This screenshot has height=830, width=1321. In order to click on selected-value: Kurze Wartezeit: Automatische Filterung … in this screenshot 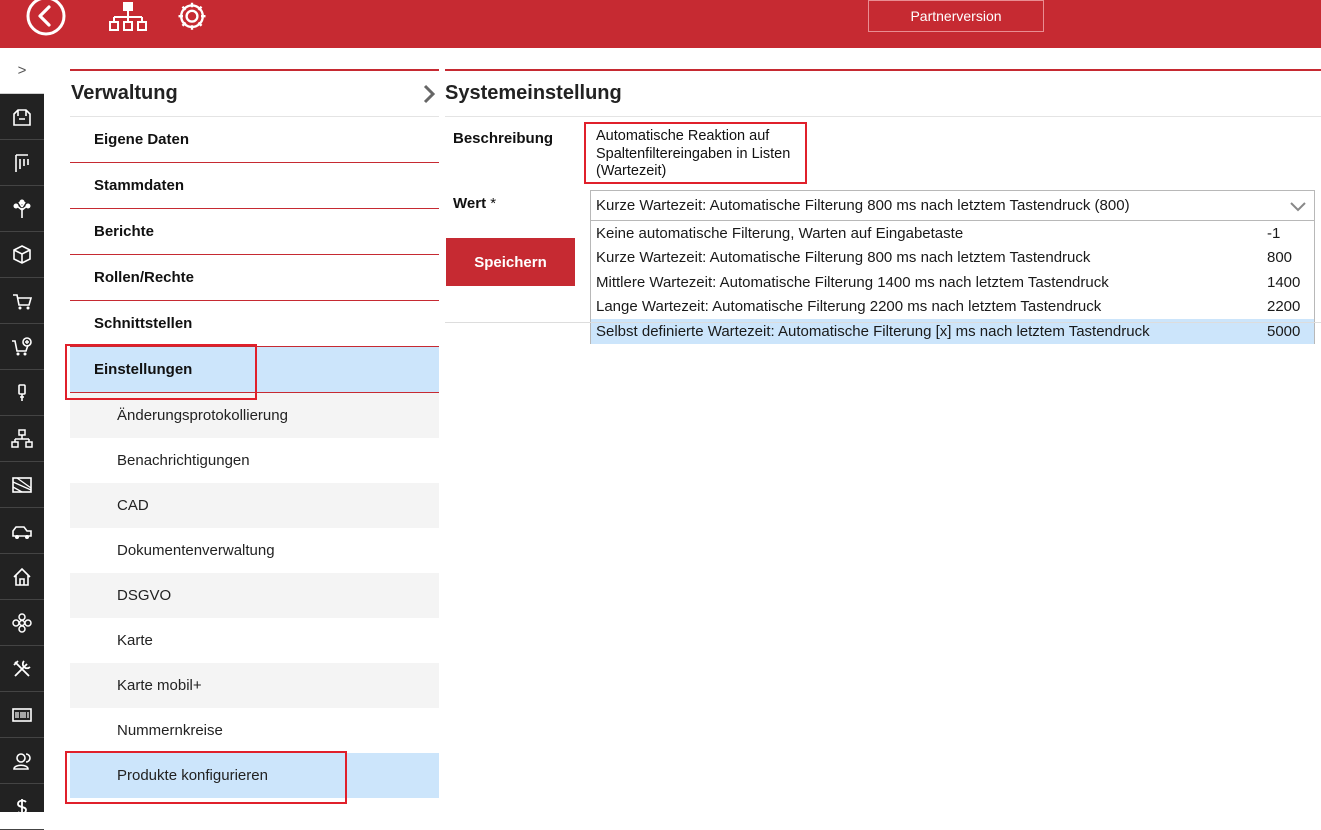, I will do `click(863, 205)`.